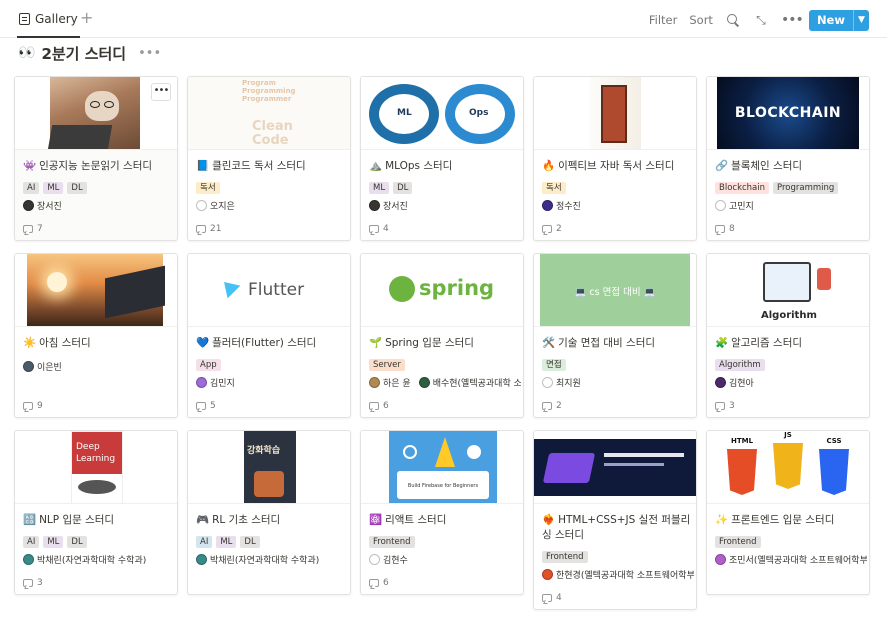 This screenshot has width=887, height=621. I want to click on css3-logo-icon, so click(834, 472).